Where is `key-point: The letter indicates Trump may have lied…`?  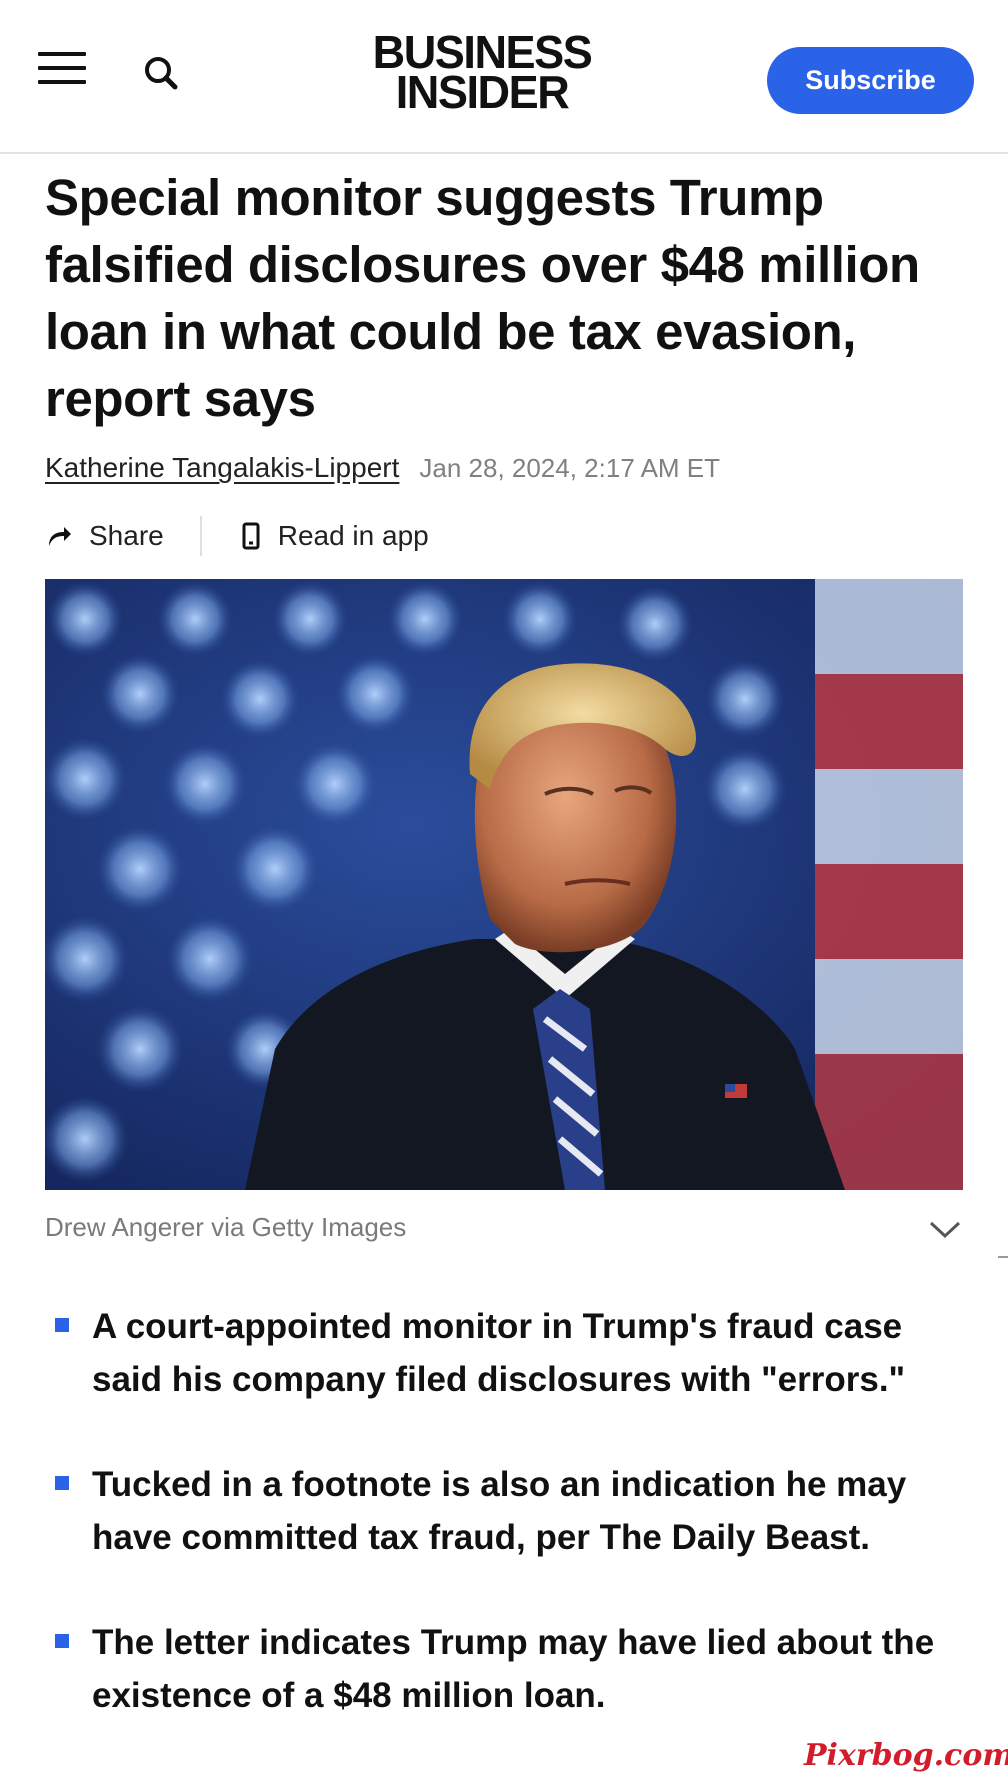 key-point: The letter indicates Trump may have lied… is located at coordinates (512, 1669).